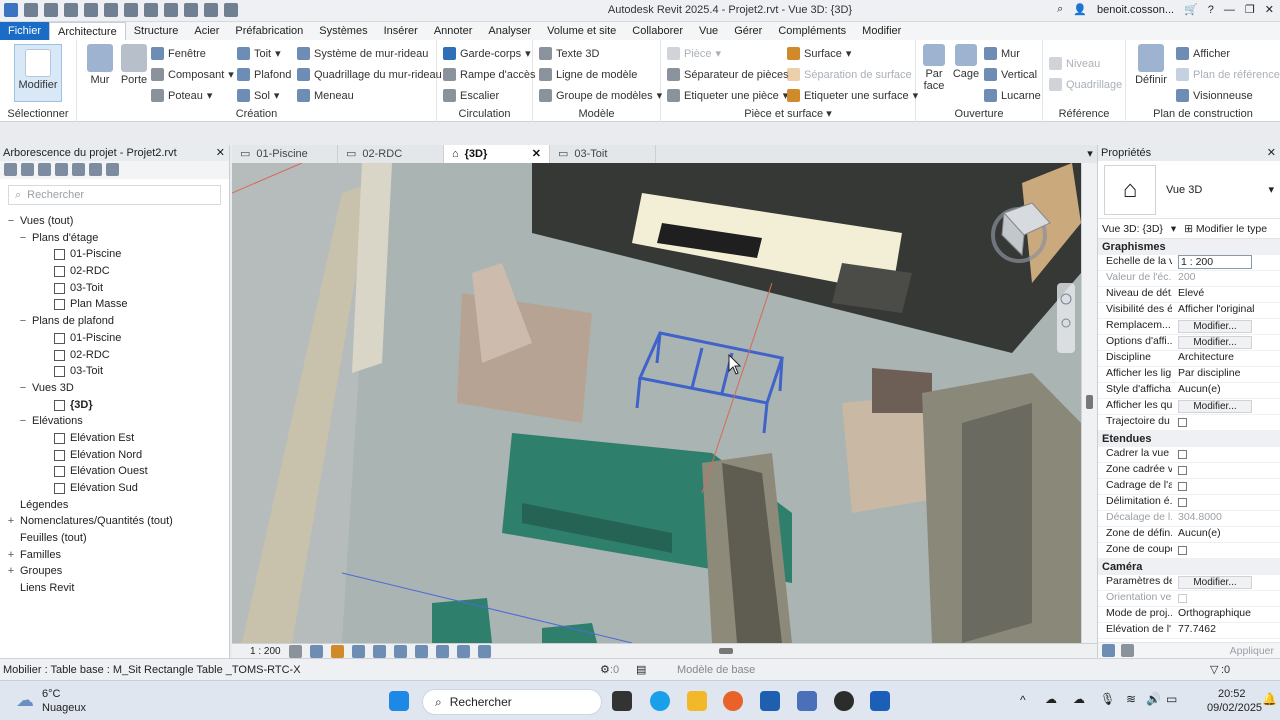 The height and width of the screenshot is (720, 1280). What do you see at coordinates (489, 74) in the screenshot?
I see `ramp-button: Rampe d'accès` at bounding box center [489, 74].